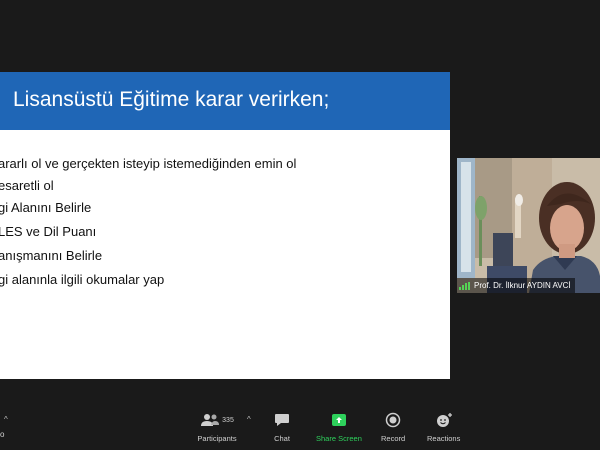 The image size is (600, 450). What do you see at coordinates (46, 207) in the screenshot?
I see `slide-bullet: gi Alanını Belirle` at bounding box center [46, 207].